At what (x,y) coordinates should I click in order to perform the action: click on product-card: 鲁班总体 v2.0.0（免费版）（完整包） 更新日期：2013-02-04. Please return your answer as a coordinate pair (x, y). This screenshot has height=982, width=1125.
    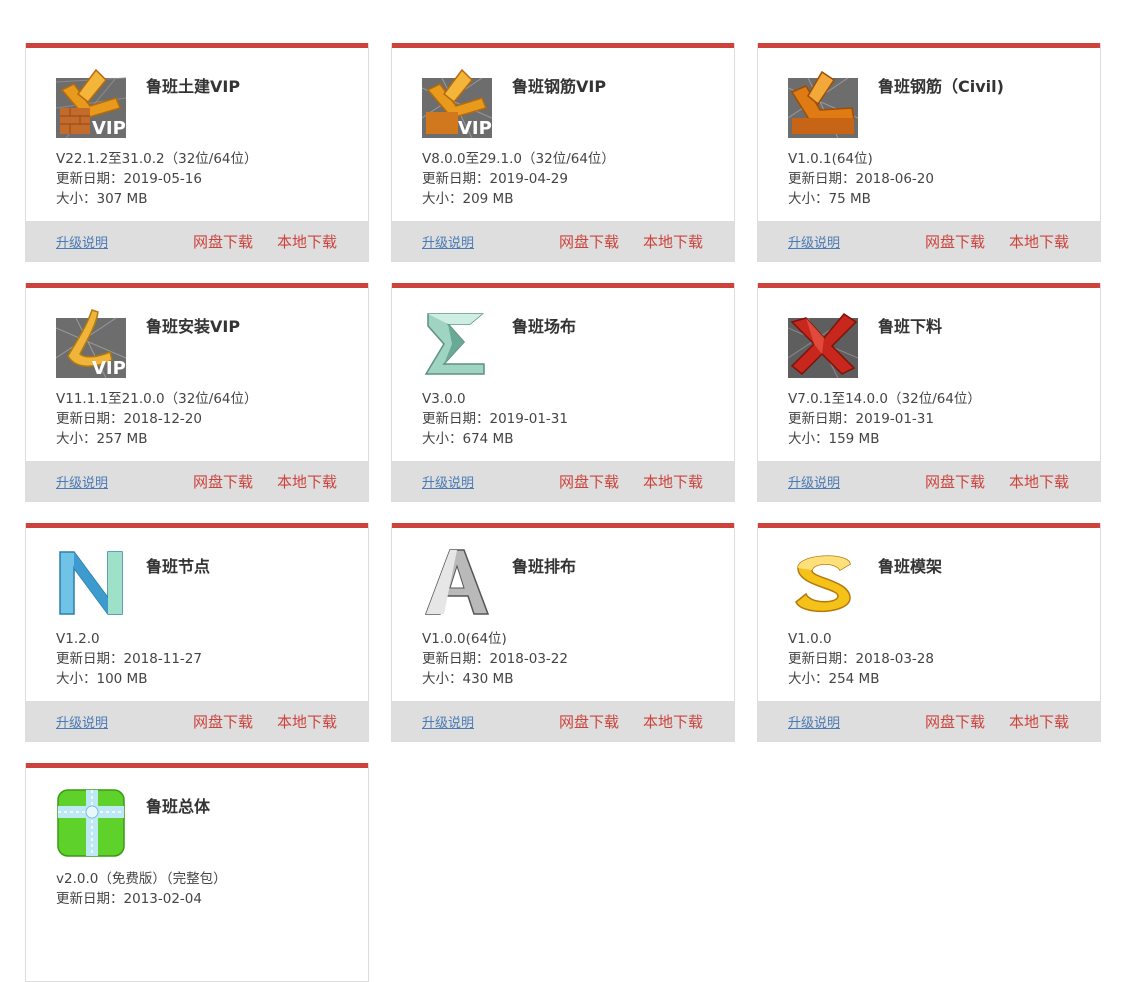
    Looking at the image, I should click on (197, 872).